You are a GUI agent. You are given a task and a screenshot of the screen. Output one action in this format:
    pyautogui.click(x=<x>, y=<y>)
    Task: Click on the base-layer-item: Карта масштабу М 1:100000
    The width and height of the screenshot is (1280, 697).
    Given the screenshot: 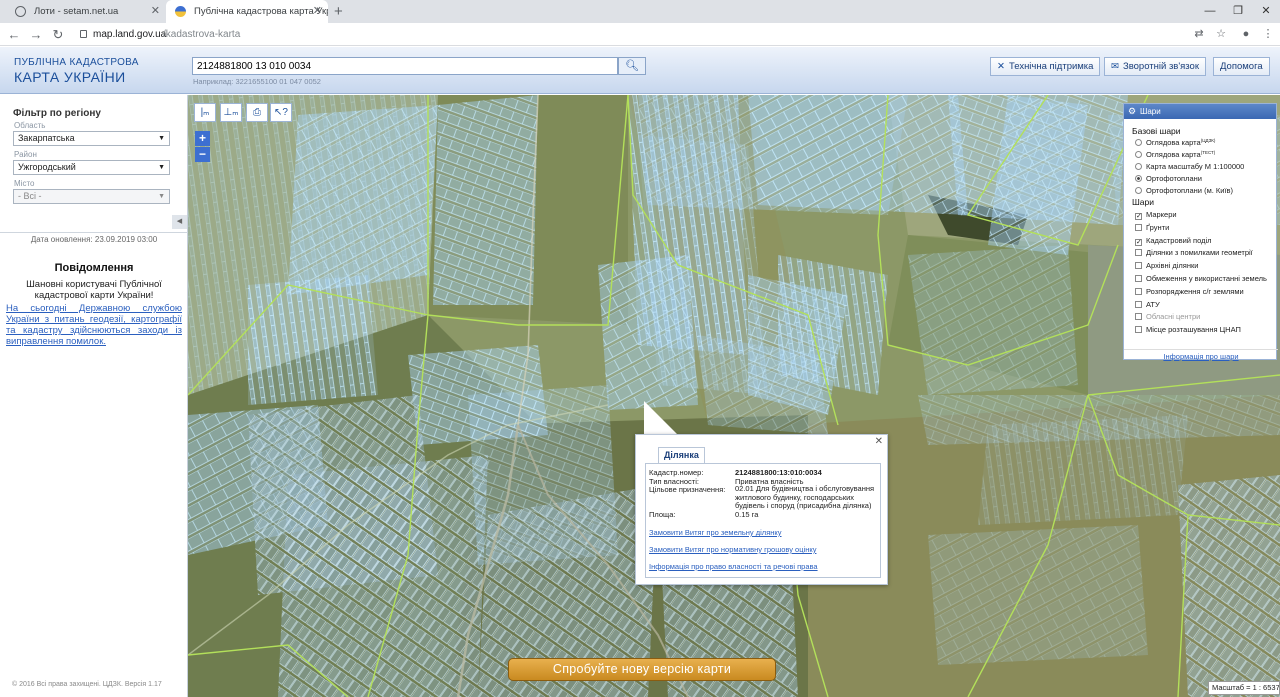 What is the action you would take?
    pyautogui.click(x=1189, y=166)
    